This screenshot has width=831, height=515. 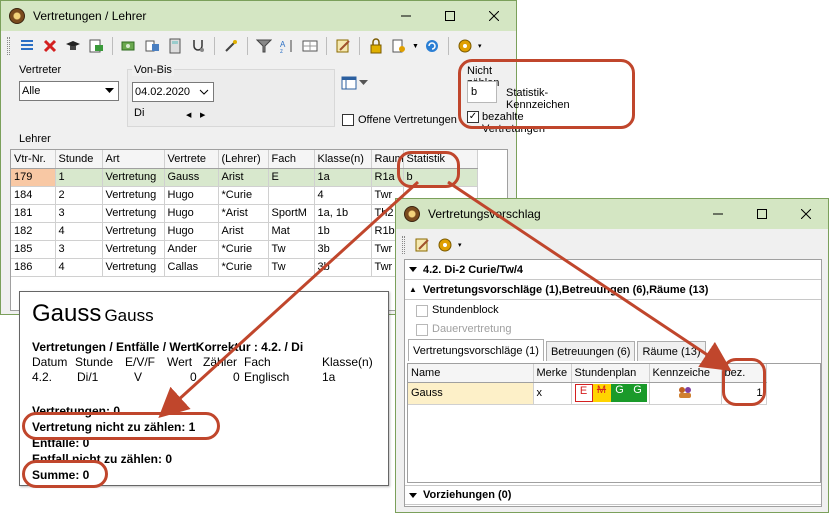 What do you see at coordinates (133, 159) in the screenshot?
I see `col-art: Art` at bounding box center [133, 159].